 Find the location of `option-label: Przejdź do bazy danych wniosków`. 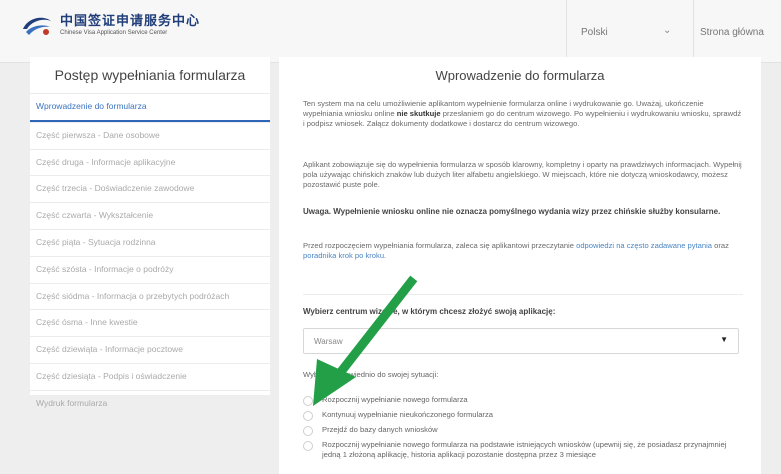

option-label: Przejdź do bazy danych wniosków is located at coordinates (380, 429).